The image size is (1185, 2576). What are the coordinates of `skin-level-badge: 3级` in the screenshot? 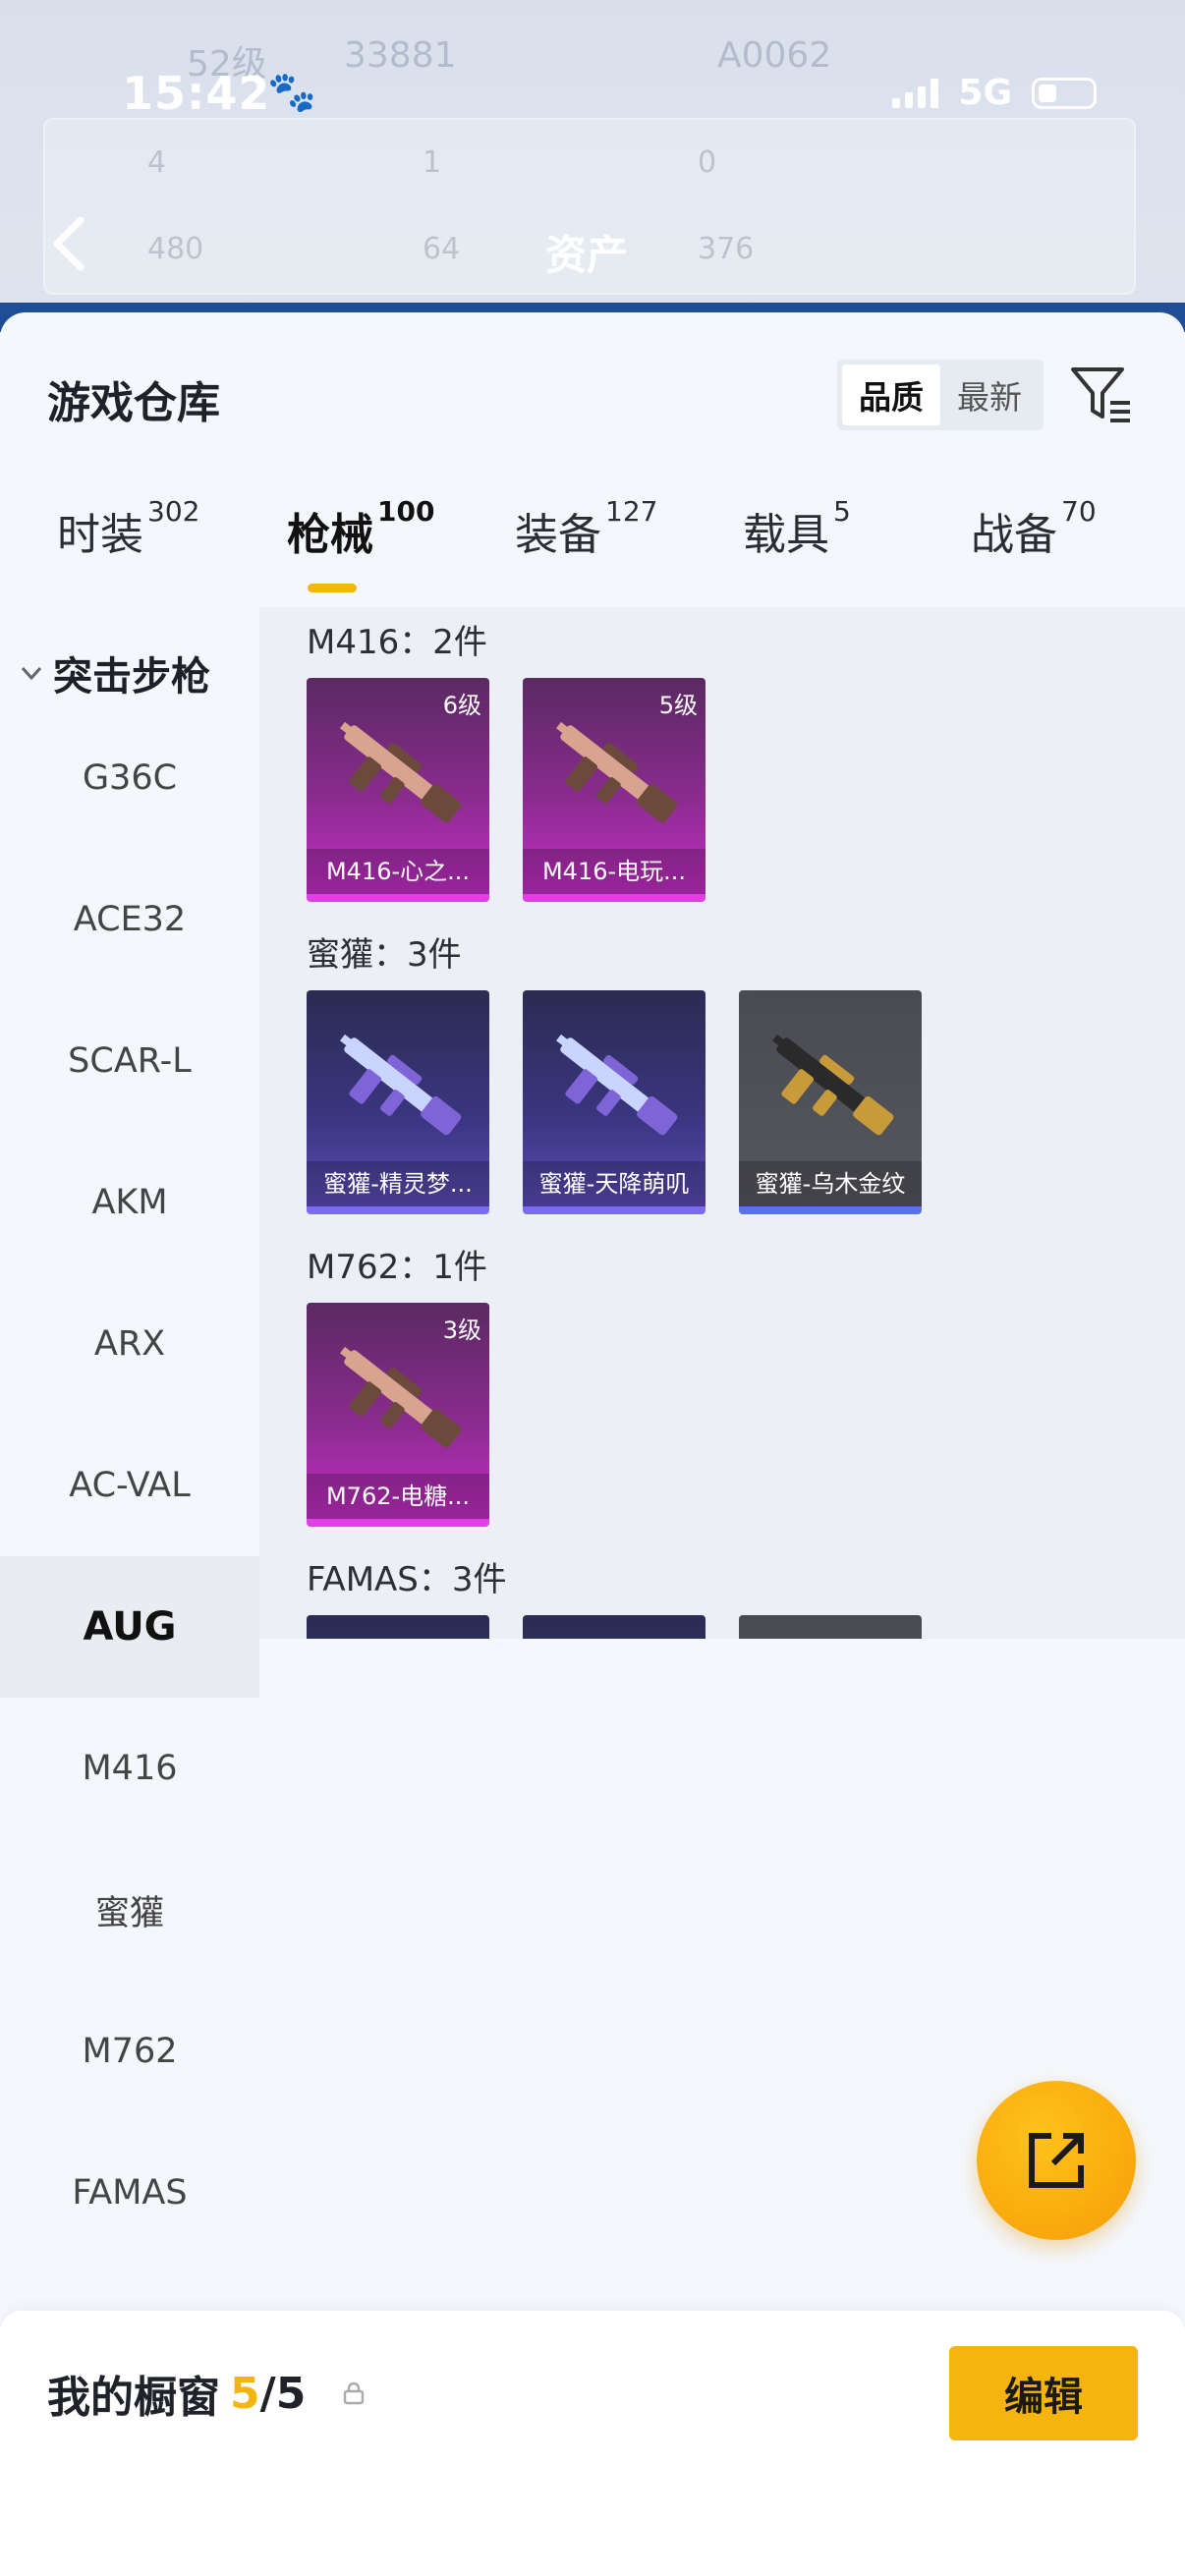 It's located at (462, 1330).